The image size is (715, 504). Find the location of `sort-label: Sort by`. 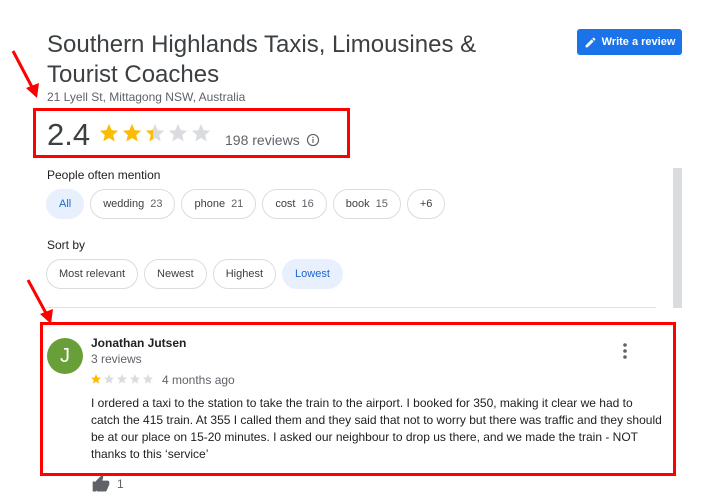

sort-label: Sort by is located at coordinates (66, 245).